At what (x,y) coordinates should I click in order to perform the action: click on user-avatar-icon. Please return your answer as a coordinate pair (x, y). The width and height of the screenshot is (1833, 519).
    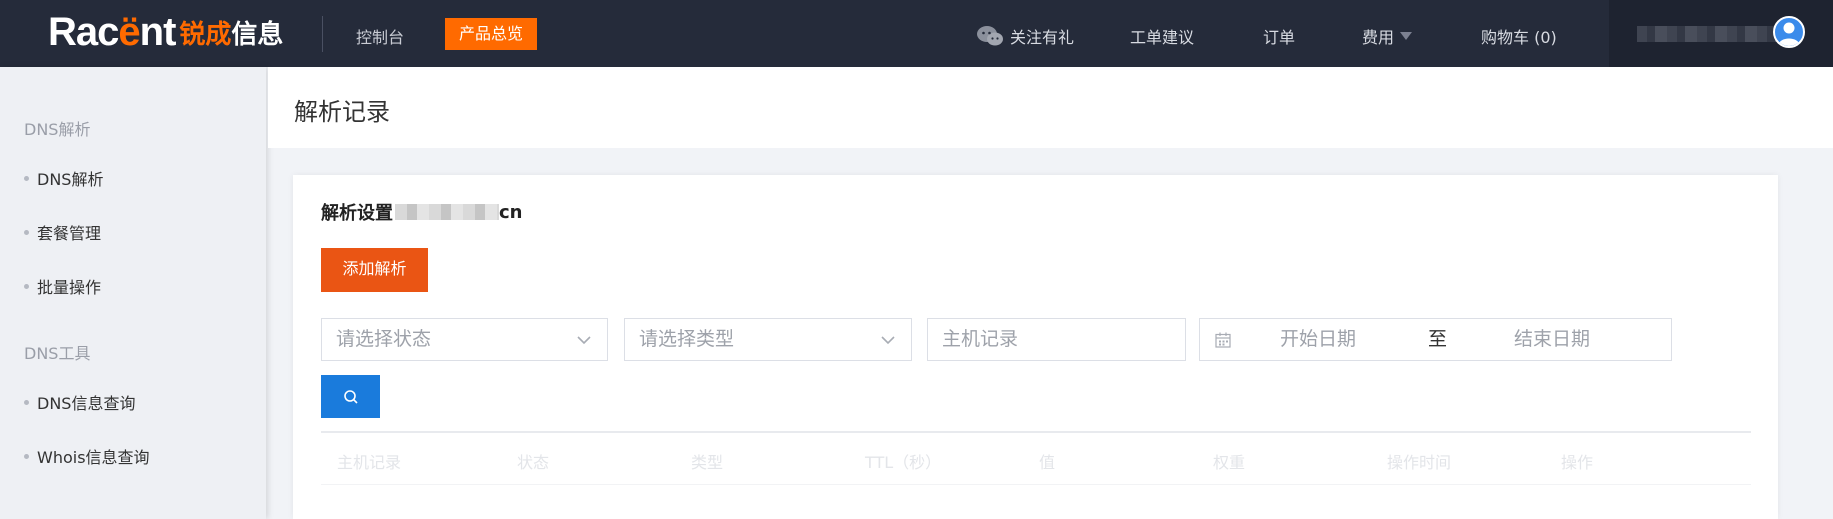
    Looking at the image, I should click on (1789, 32).